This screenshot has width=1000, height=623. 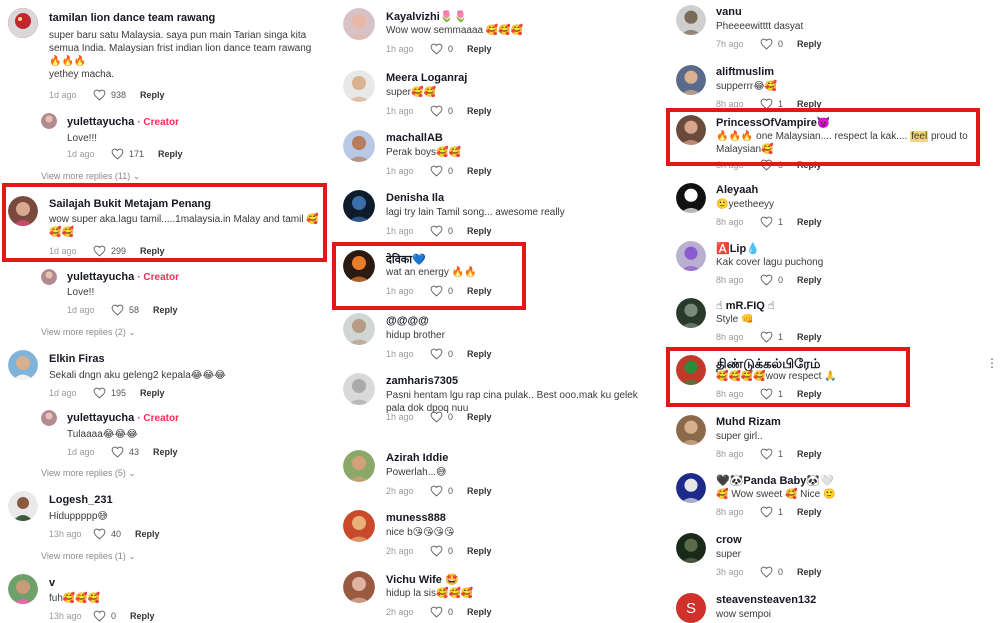 I want to click on username: Denisha Ila, so click(x=415, y=198).